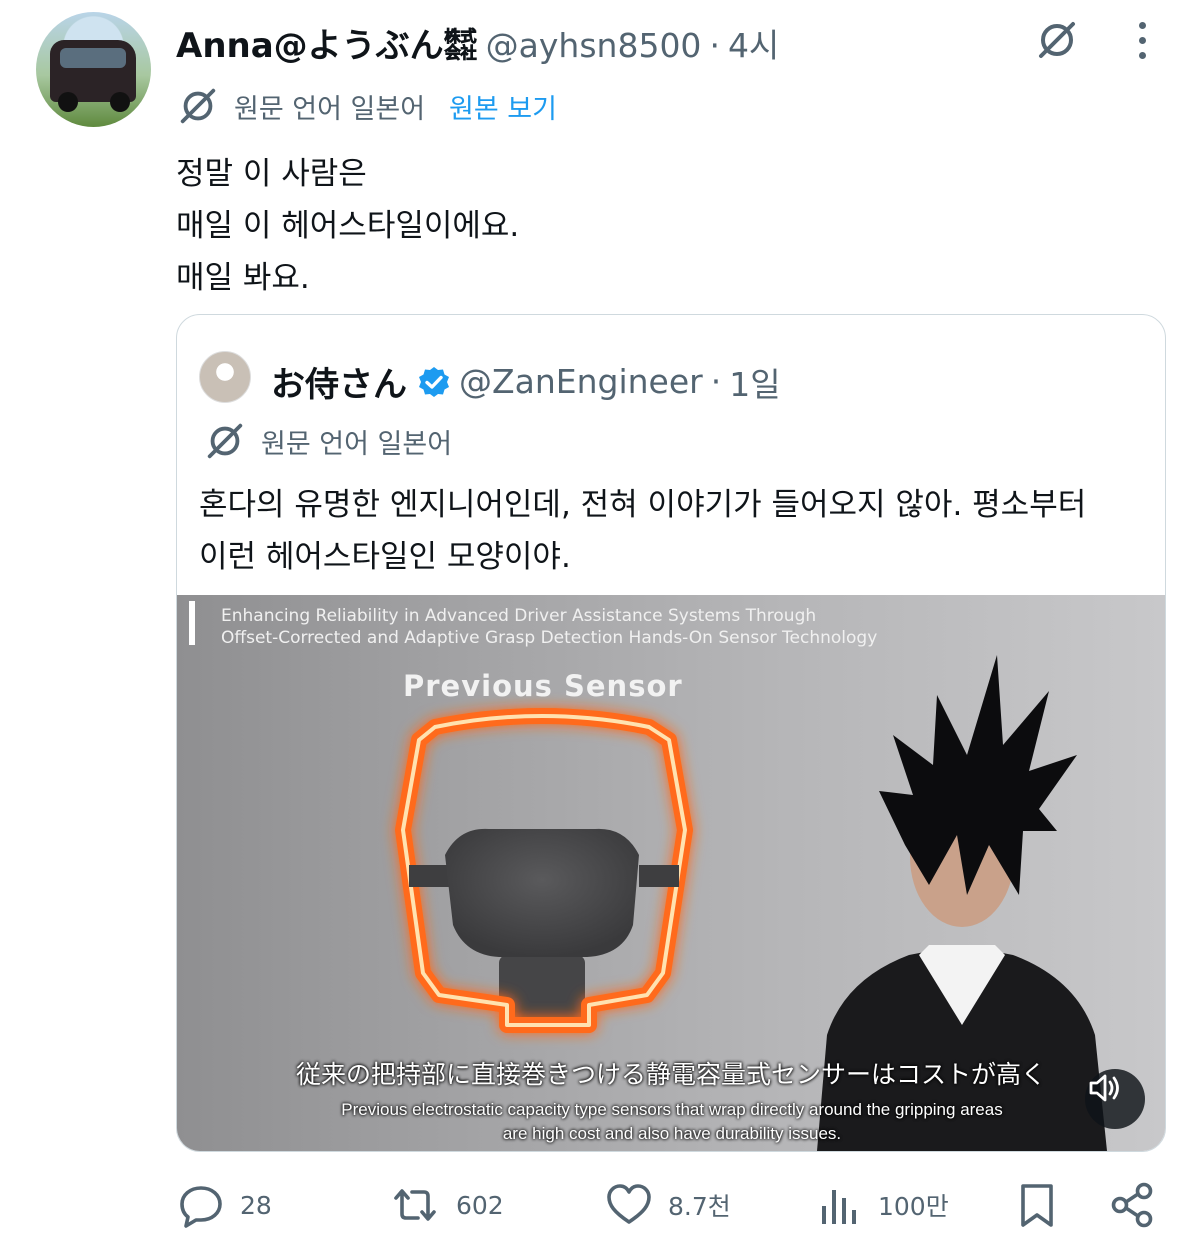 This screenshot has width=1200, height=1233. Describe the element at coordinates (271, 174) in the screenshot. I see `tweet-text-line: 정말 이 사람은` at that location.